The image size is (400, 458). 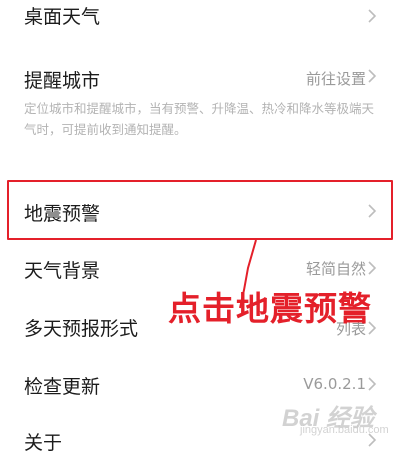 I want to click on annotation-pointer-line, so click(x=248, y=274).